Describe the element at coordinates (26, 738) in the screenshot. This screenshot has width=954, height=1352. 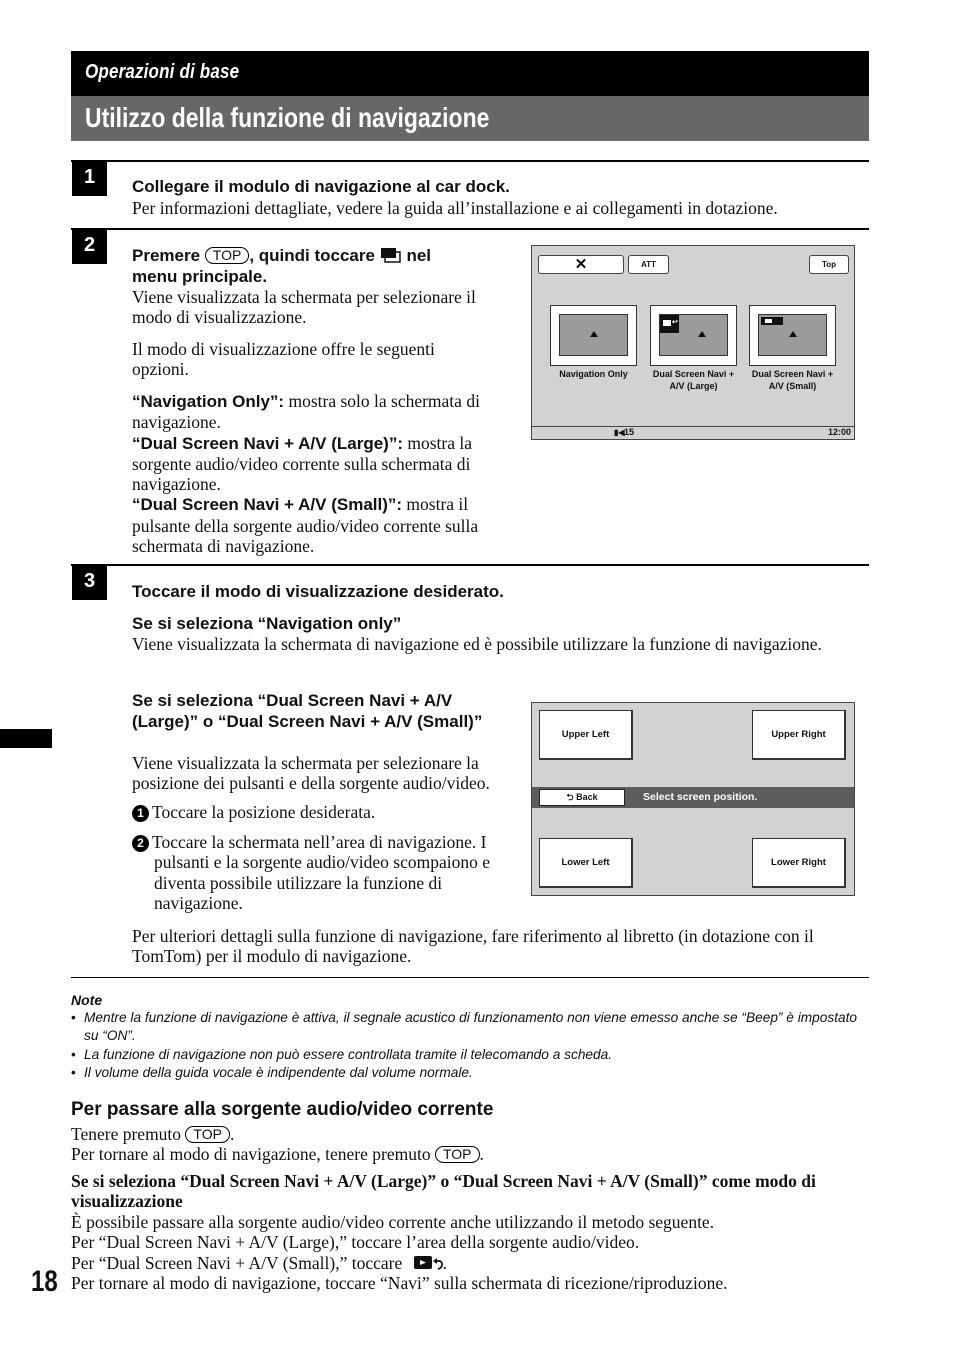
I see `side-tab-marker` at that location.